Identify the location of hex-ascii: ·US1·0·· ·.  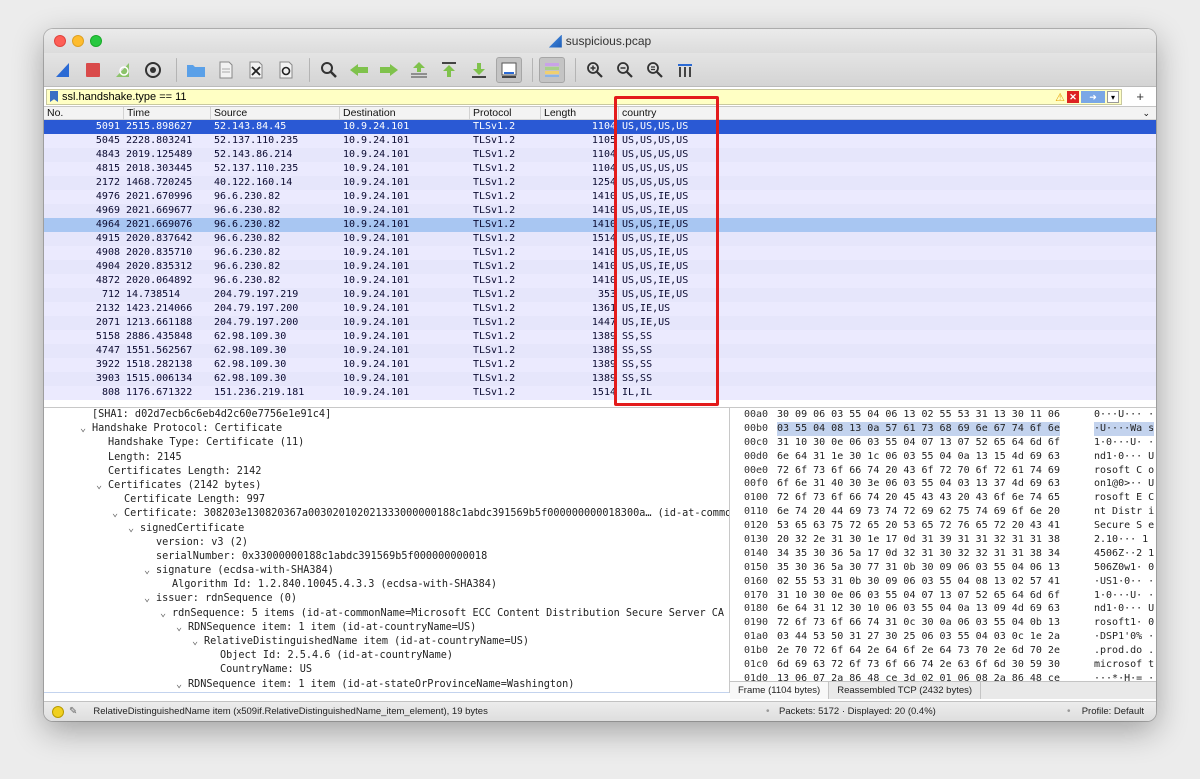
(1124, 582).